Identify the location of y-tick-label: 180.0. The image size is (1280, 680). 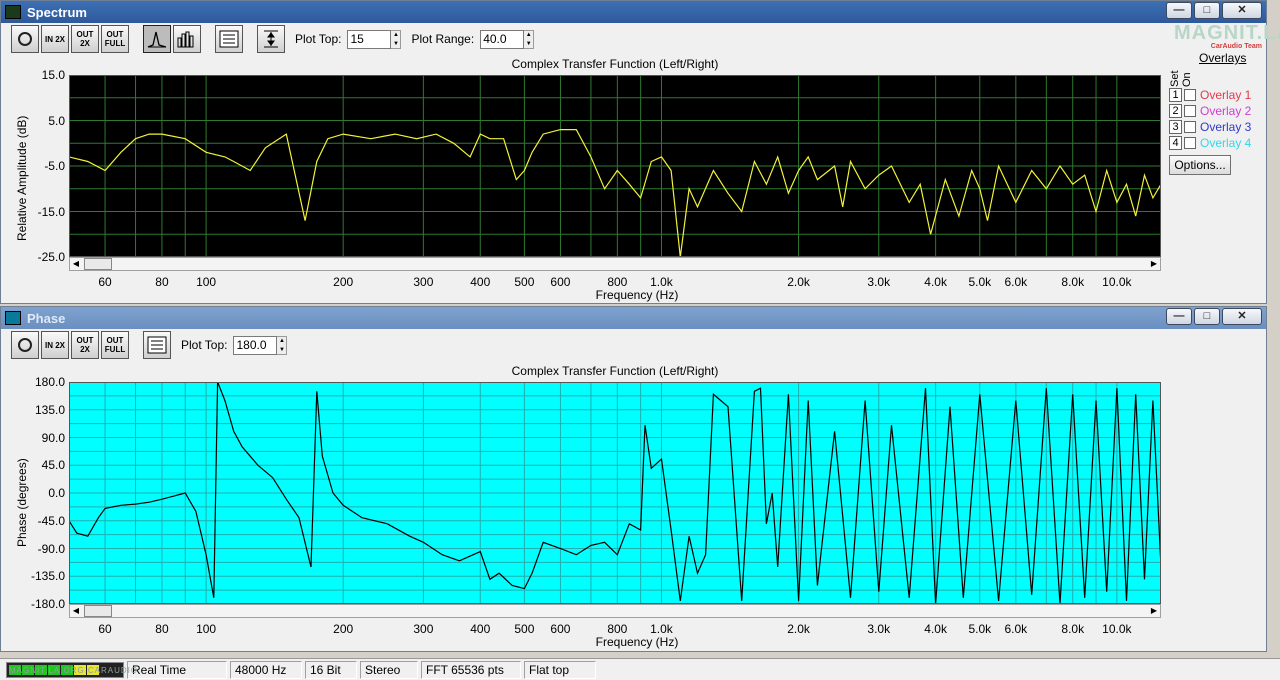
(49, 382).